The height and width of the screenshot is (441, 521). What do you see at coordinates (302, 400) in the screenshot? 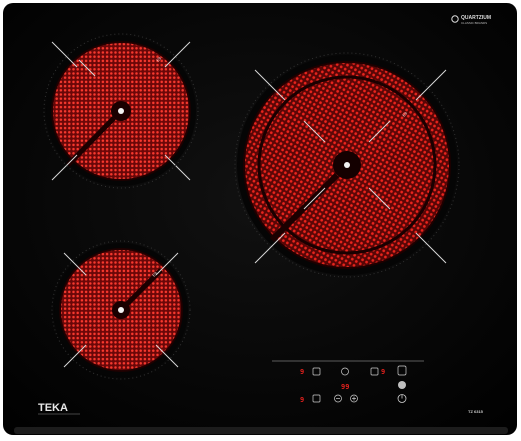
I see `display-left-bottom: 9` at bounding box center [302, 400].